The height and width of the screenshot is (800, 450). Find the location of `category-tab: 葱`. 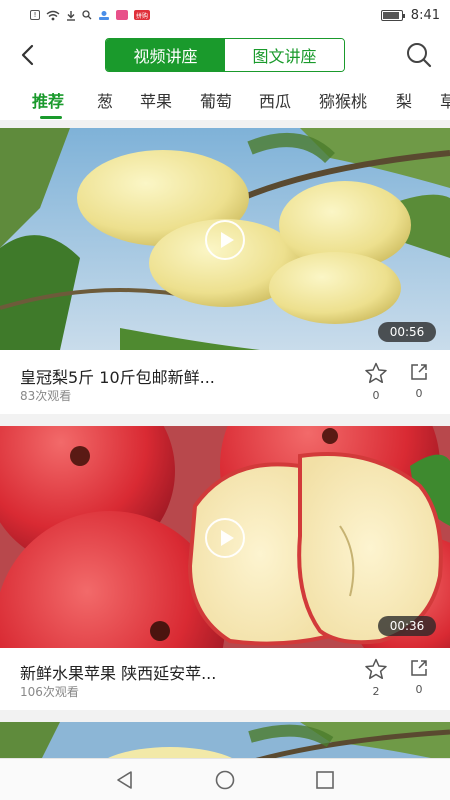

category-tab: 葱 is located at coordinates (105, 100).